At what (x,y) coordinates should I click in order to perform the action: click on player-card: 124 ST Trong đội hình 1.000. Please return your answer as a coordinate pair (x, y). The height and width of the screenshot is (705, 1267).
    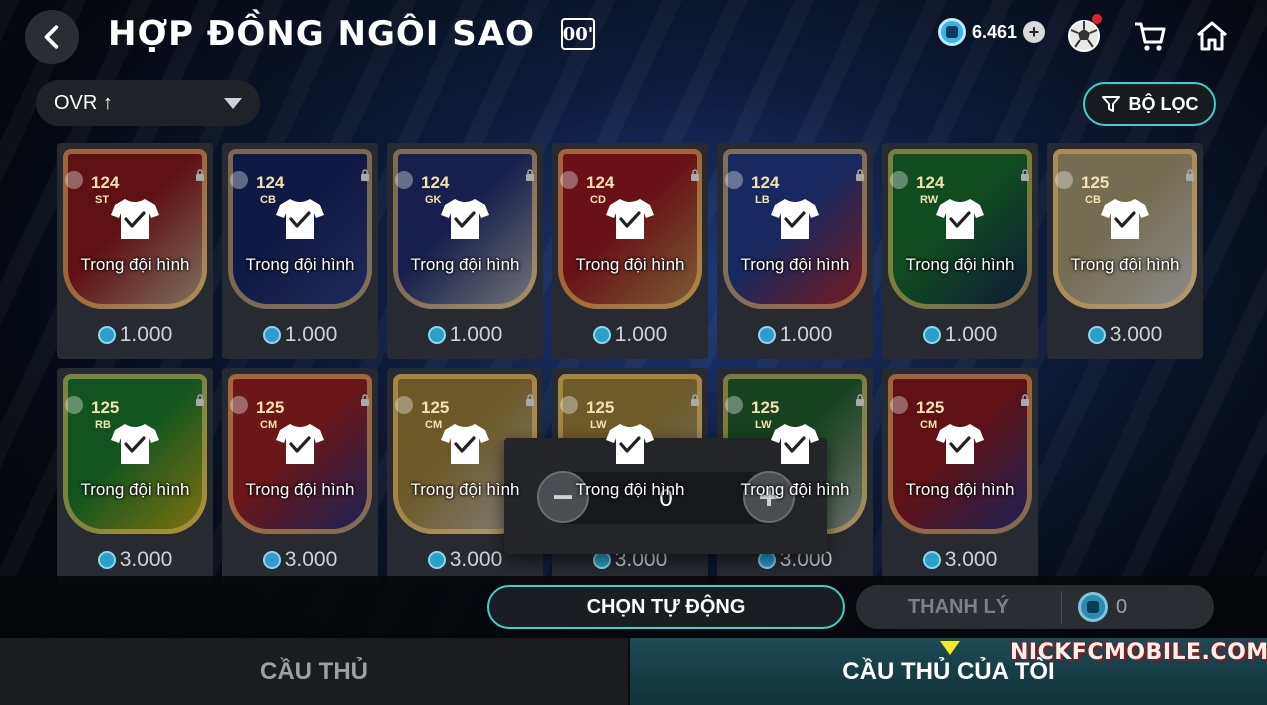
    Looking at the image, I should click on (135, 251).